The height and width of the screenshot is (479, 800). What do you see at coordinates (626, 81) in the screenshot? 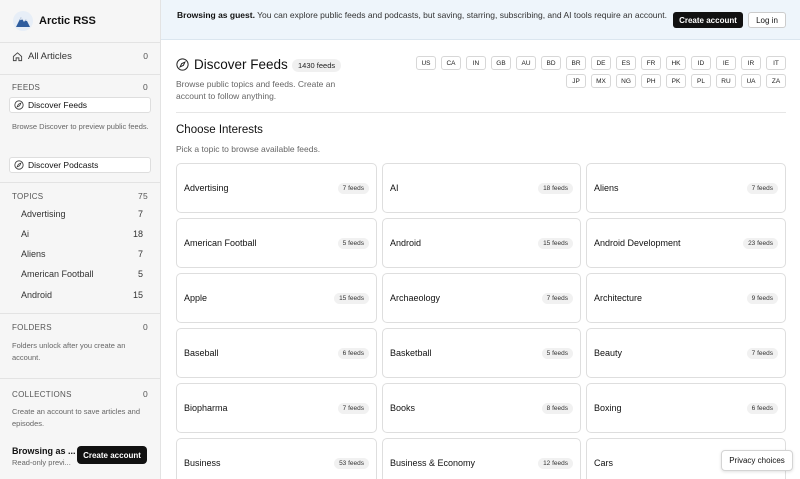
I see `country-chip: NG` at bounding box center [626, 81].